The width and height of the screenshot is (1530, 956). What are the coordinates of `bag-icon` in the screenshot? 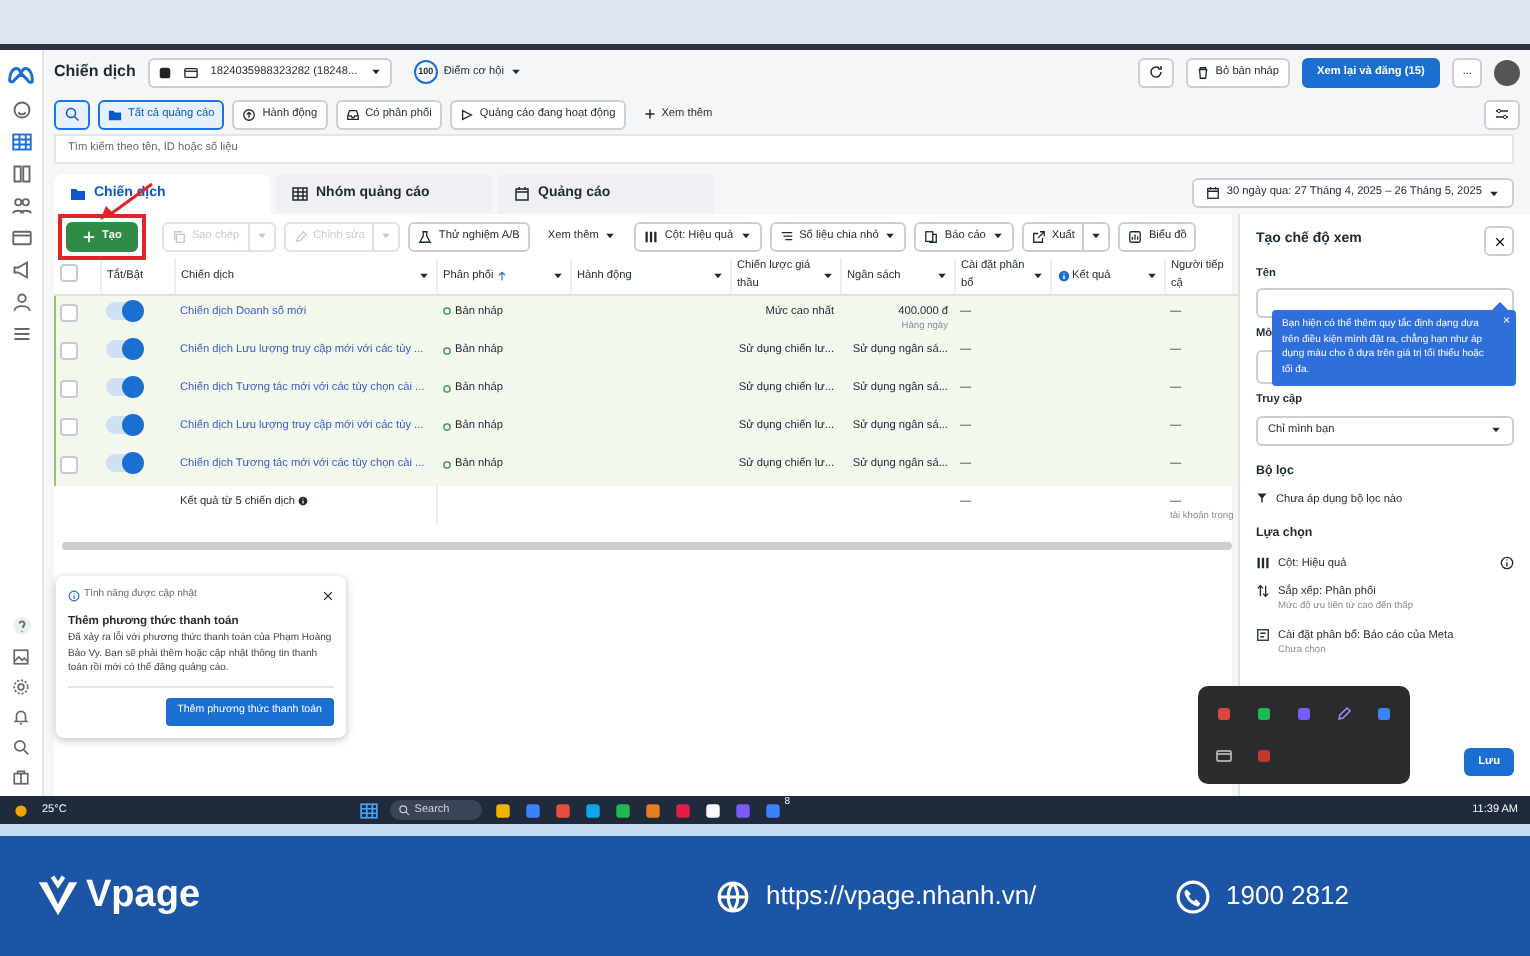 It's located at (21, 777).